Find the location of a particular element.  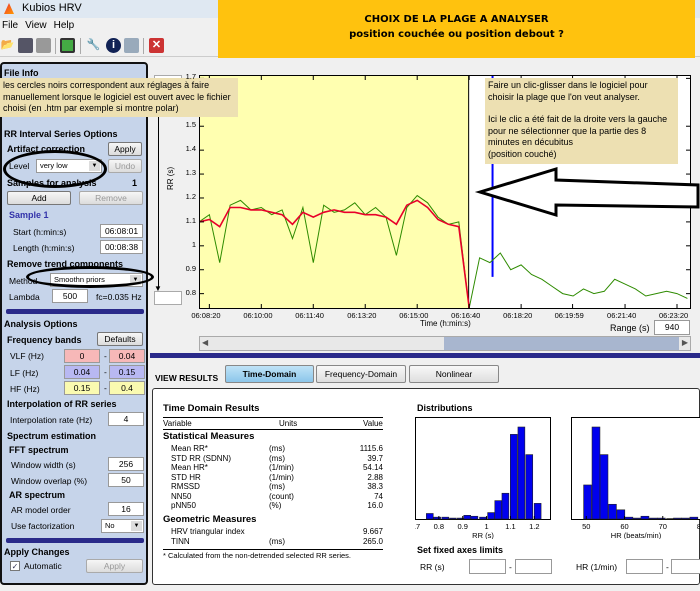

defaults-button: Defaults is located at coordinates (120, 339).